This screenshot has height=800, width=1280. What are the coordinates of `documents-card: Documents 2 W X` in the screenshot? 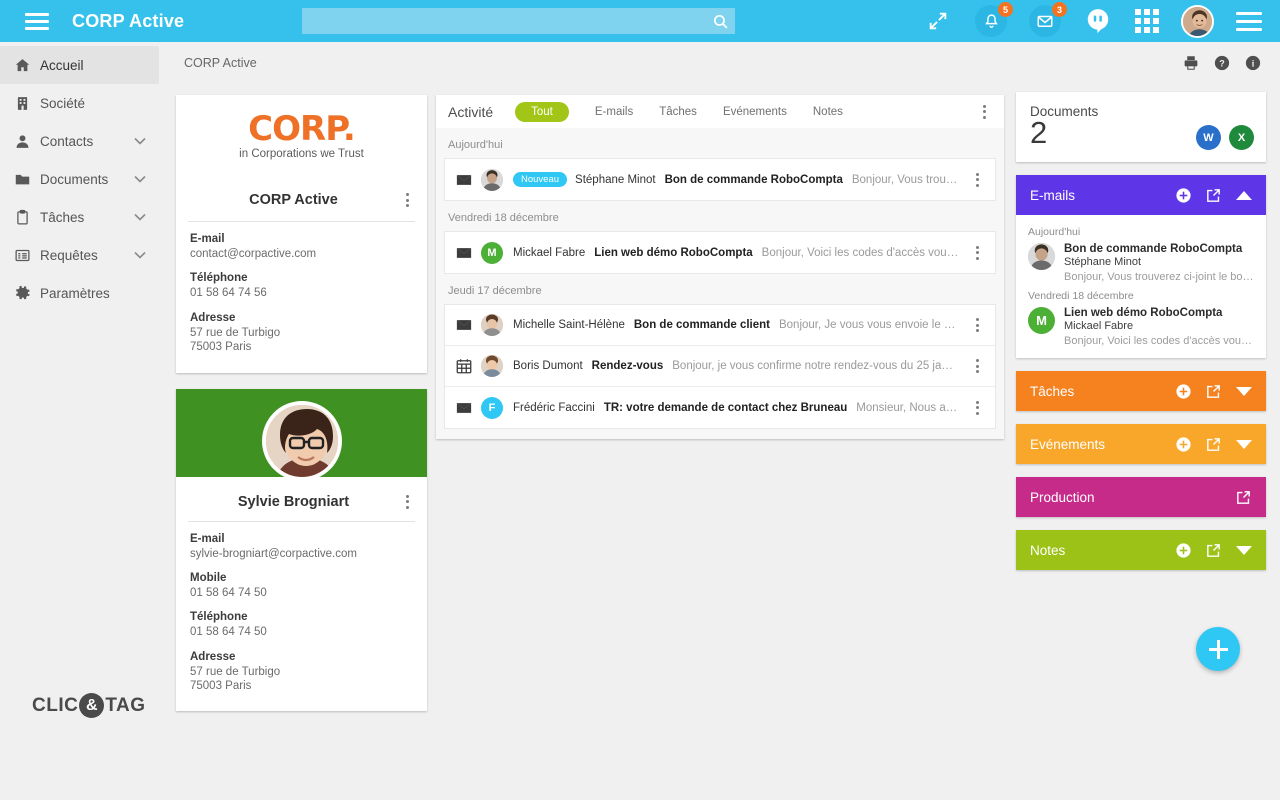 It's located at (1141, 127).